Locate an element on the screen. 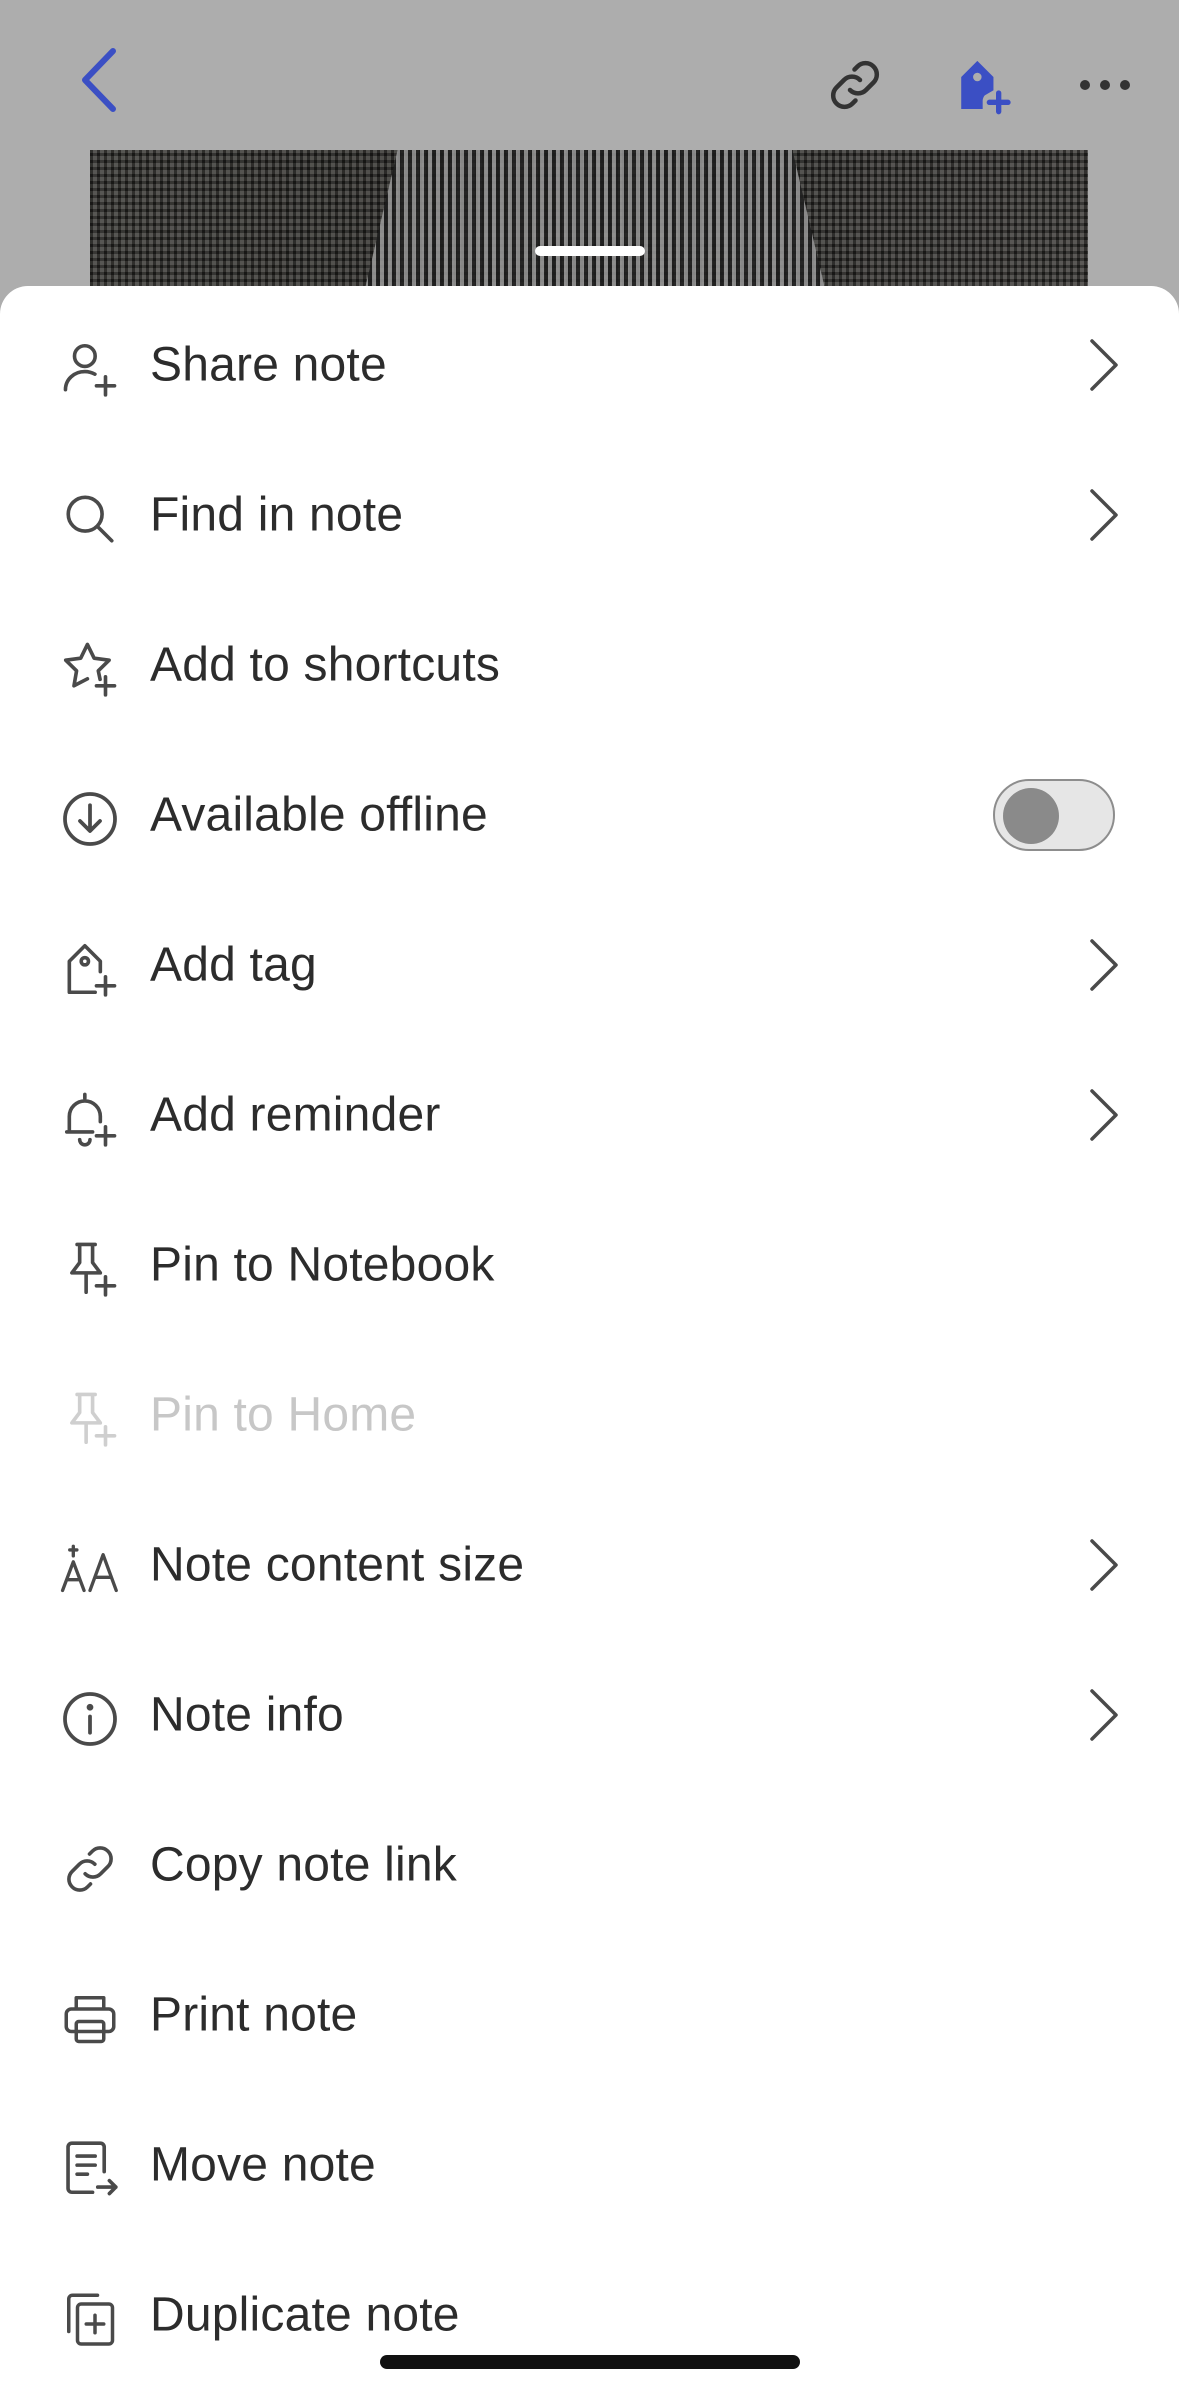 The height and width of the screenshot is (2396, 1179). menu-item-copy-note-link: Copy note link is located at coordinates (589, 1865).